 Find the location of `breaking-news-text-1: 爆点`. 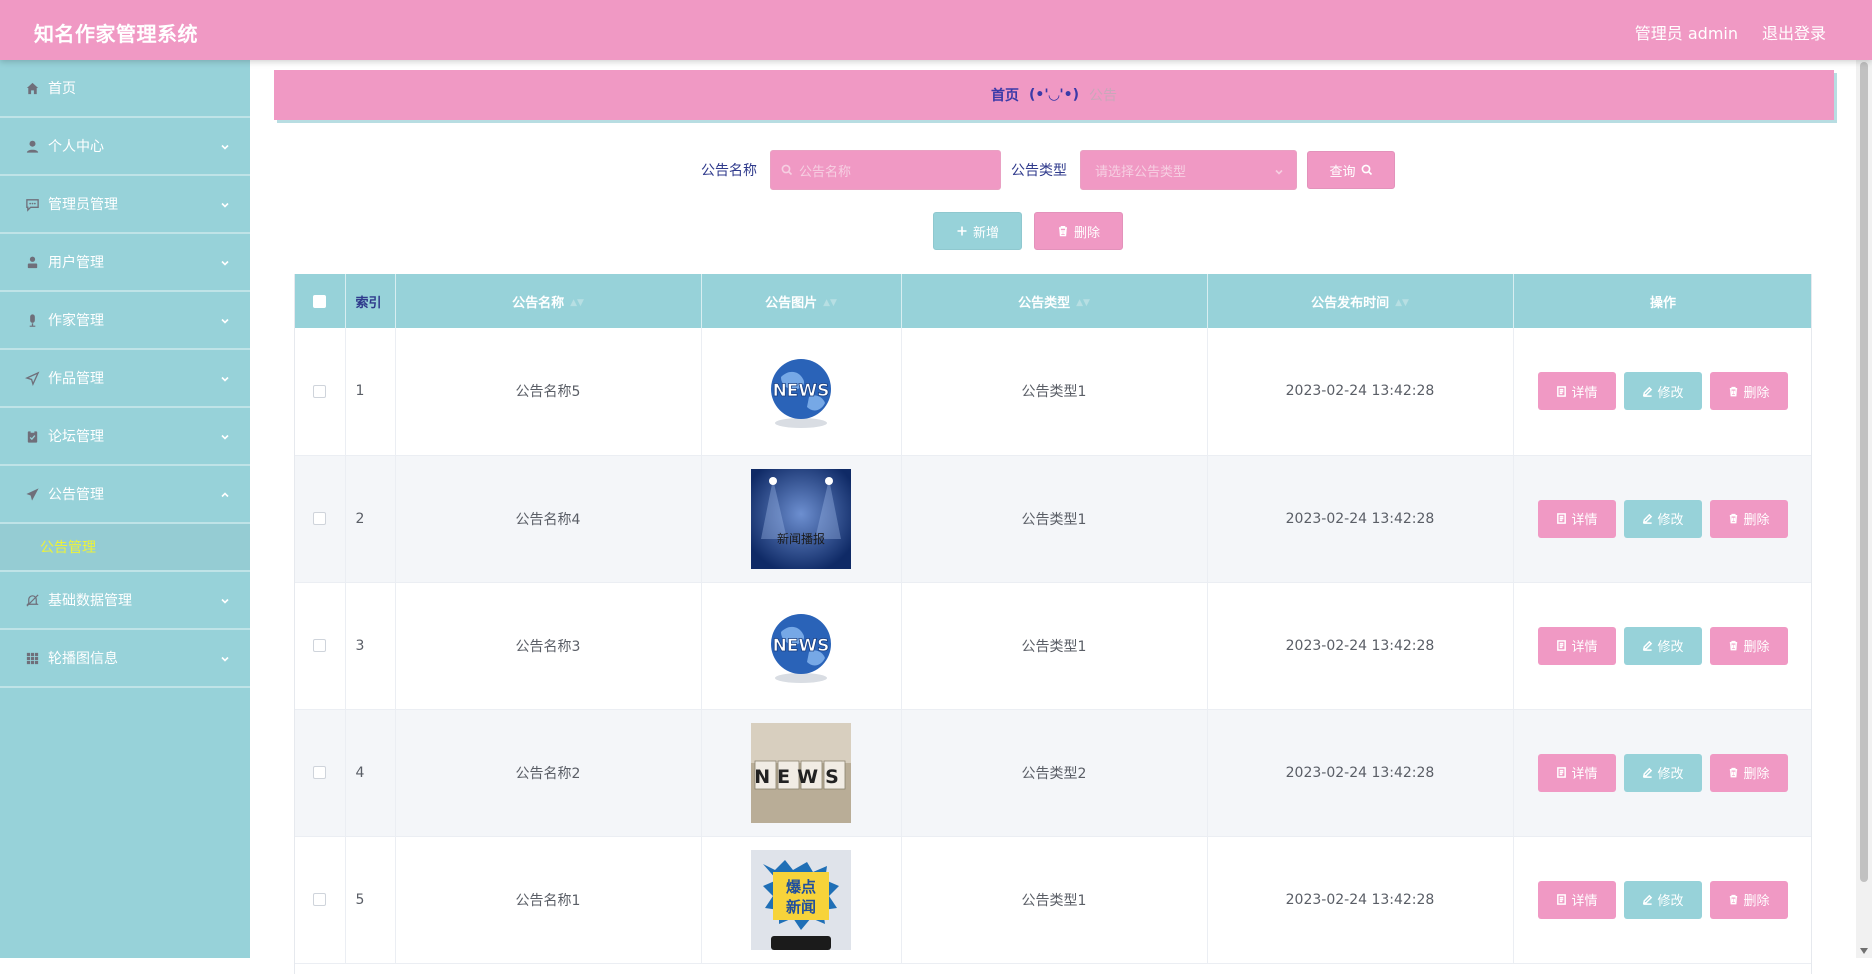

breaking-news-text-1: 爆点 is located at coordinates (801, 887).